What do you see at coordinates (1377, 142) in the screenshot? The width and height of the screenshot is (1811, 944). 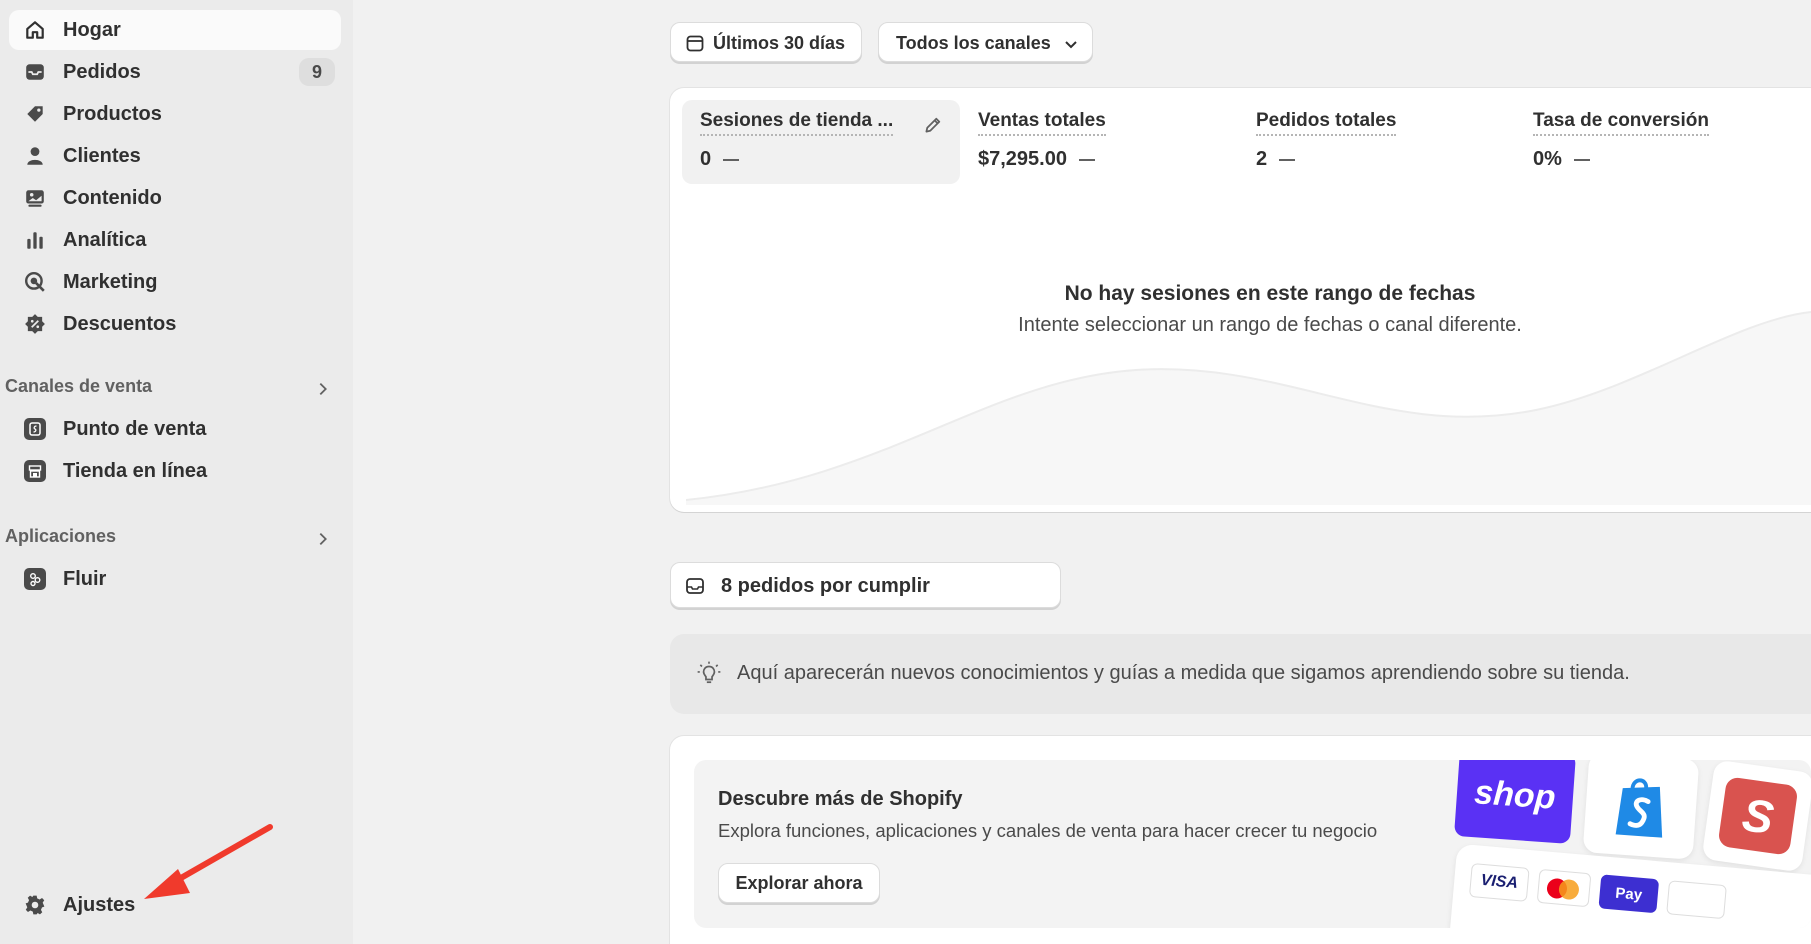 I see `metric-total-orders: Pedidos totales 2` at bounding box center [1377, 142].